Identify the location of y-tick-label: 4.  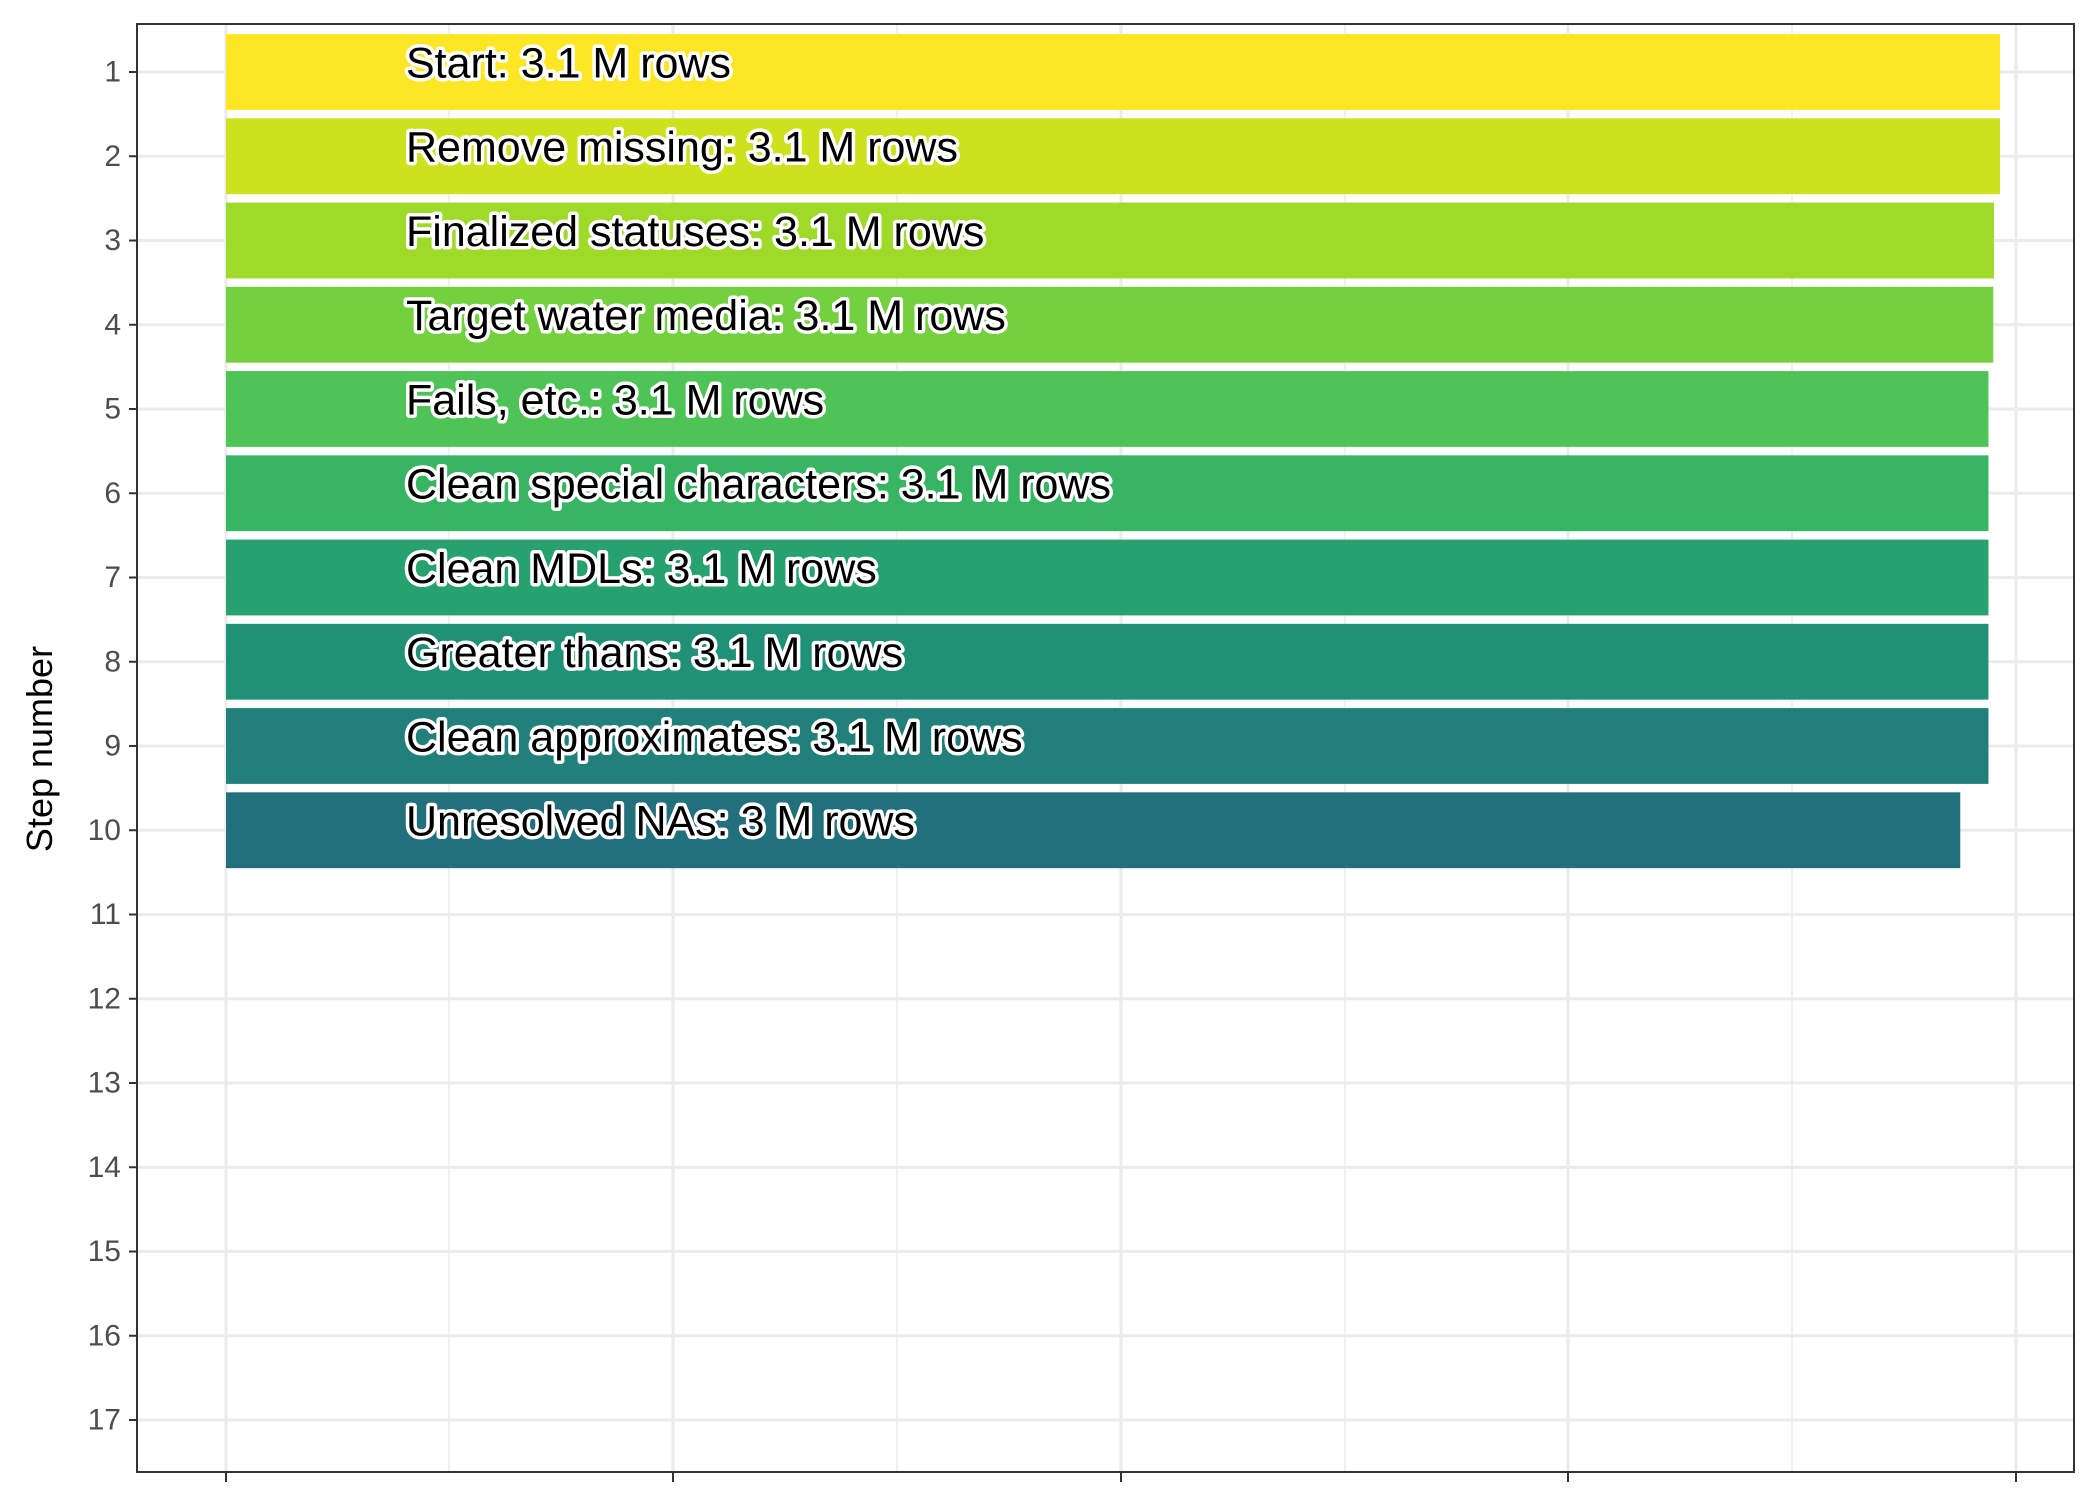
(112, 324).